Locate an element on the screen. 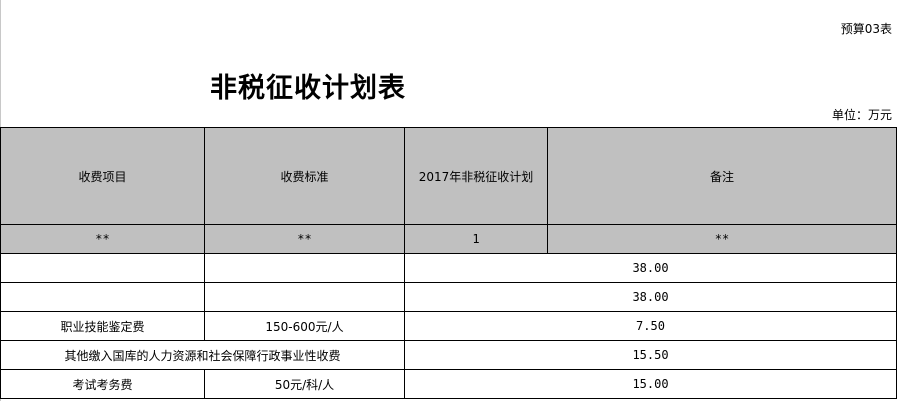  table-row: 考试考务费 50元/科/人 15.00 is located at coordinates (448, 384).